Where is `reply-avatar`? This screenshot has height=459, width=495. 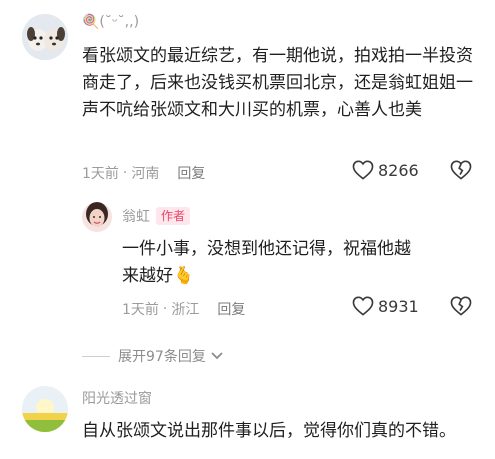 reply-avatar is located at coordinates (97, 217).